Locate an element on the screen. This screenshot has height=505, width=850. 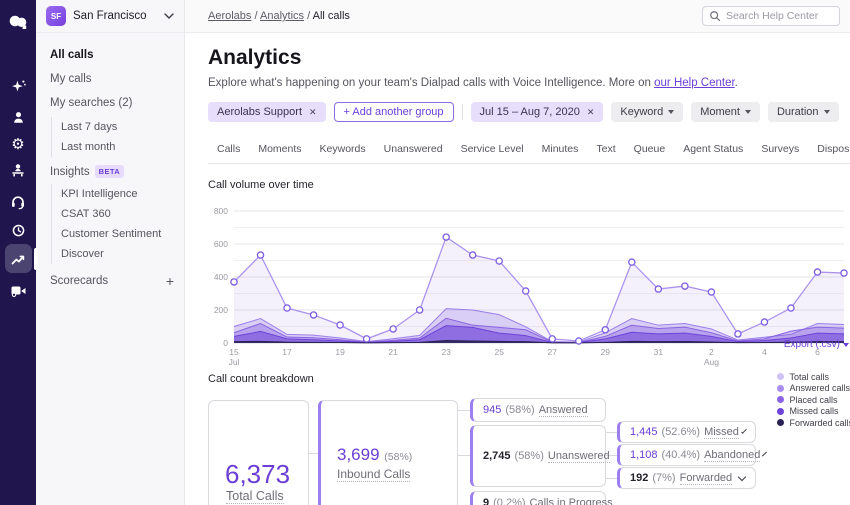
forwarded-value: 192 is located at coordinates (639, 478).